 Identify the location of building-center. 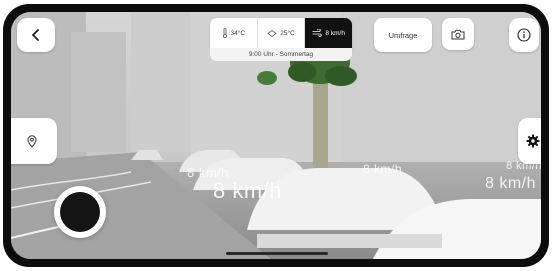
(161, 82).